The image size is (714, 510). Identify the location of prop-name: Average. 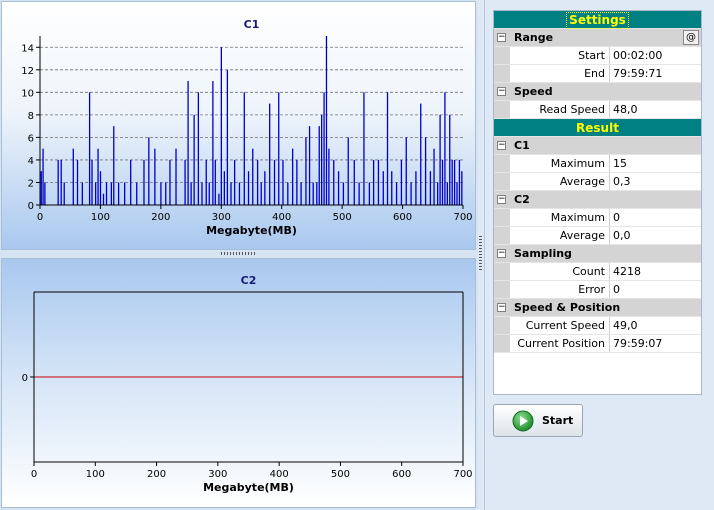
(560, 235).